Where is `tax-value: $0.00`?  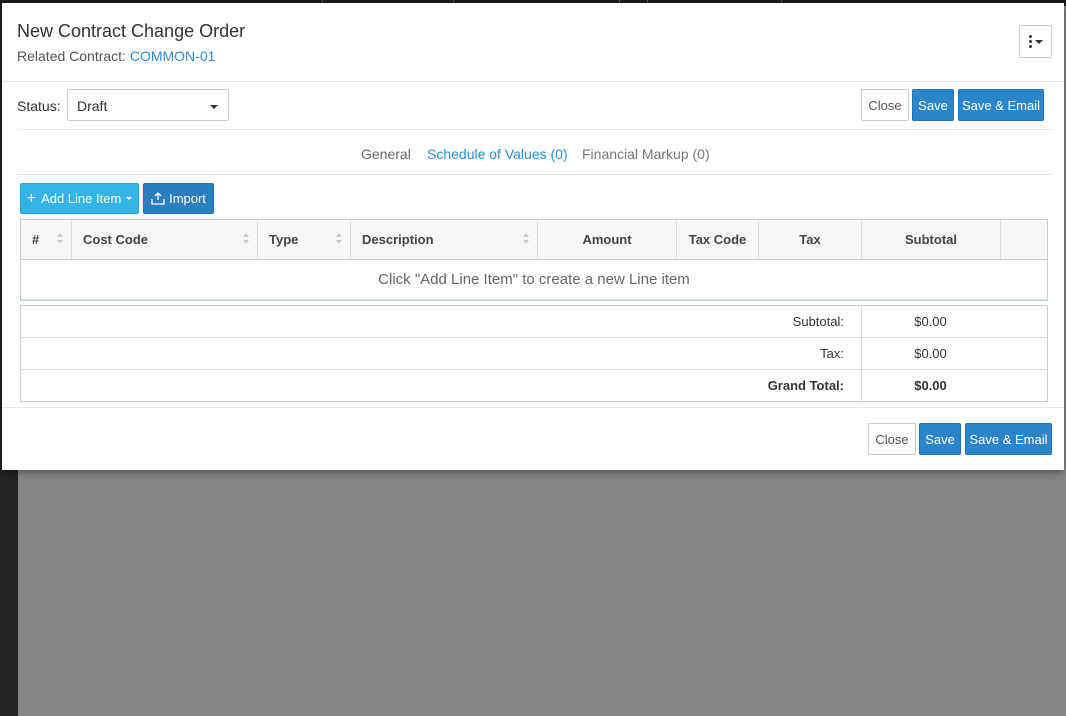
tax-value: $0.00 is located at coordinates (930, 353).